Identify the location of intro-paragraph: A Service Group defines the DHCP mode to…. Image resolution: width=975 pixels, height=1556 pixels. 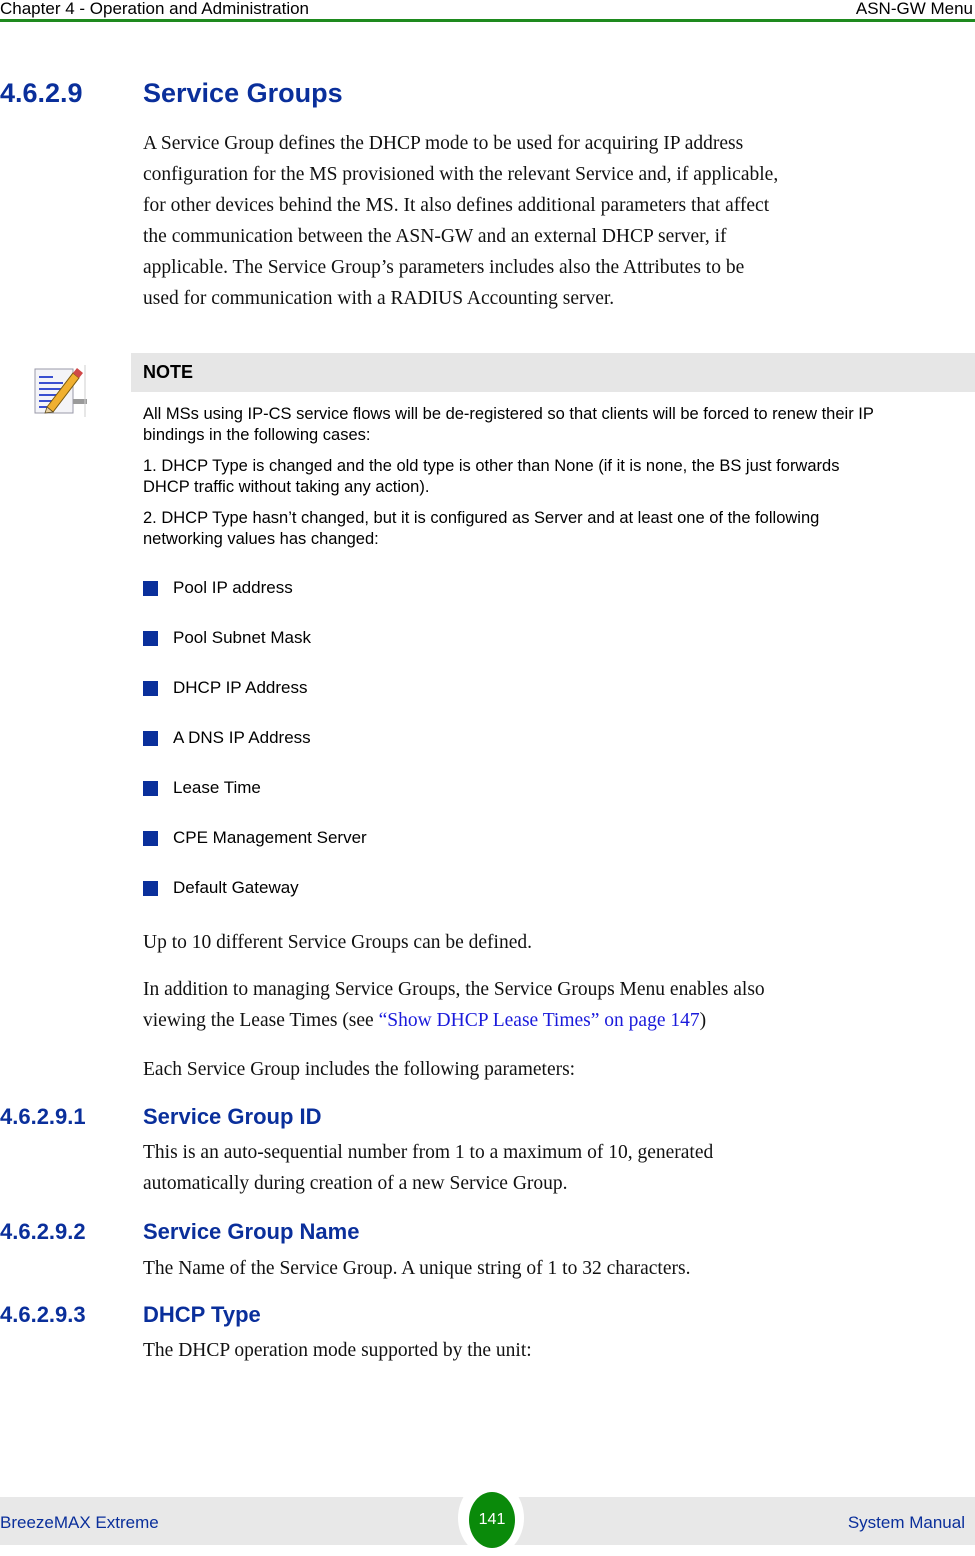
(556, 221).